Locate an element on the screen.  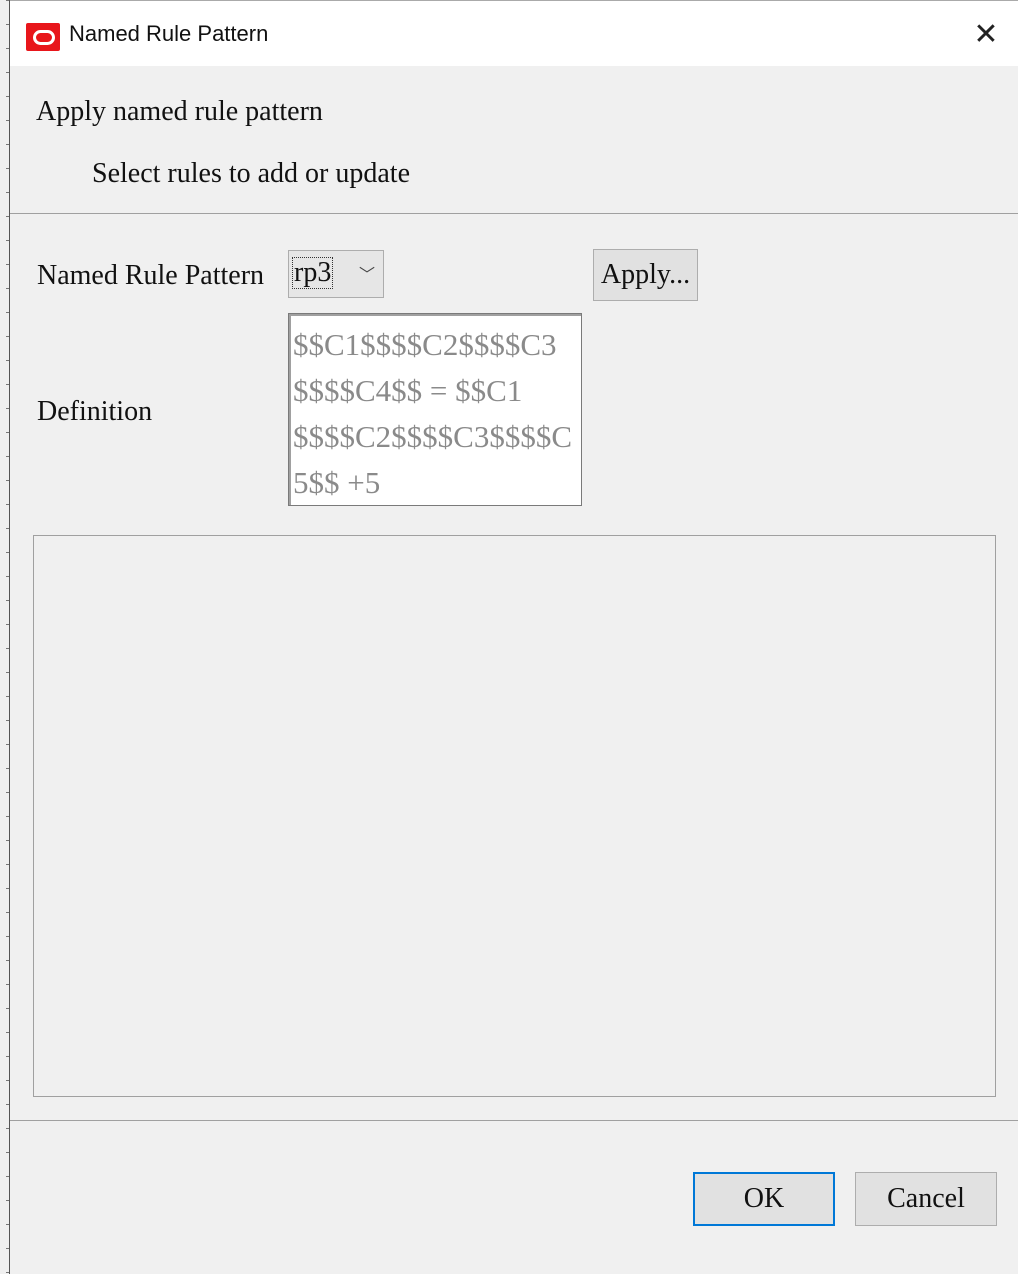
chevron-down-icon: ﹀ is located at coordinates (367, 274).